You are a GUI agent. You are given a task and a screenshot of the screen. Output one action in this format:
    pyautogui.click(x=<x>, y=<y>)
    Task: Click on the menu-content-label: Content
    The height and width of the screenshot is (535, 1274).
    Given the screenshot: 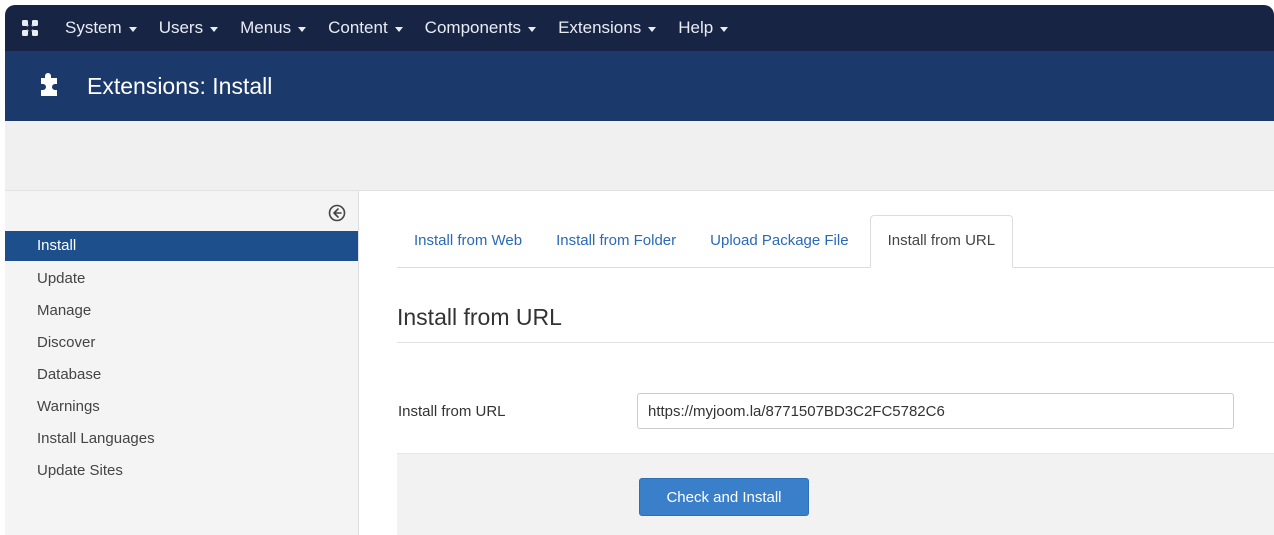 What is the action you would take?
    pyautogui.click(x=358, y=27)
    